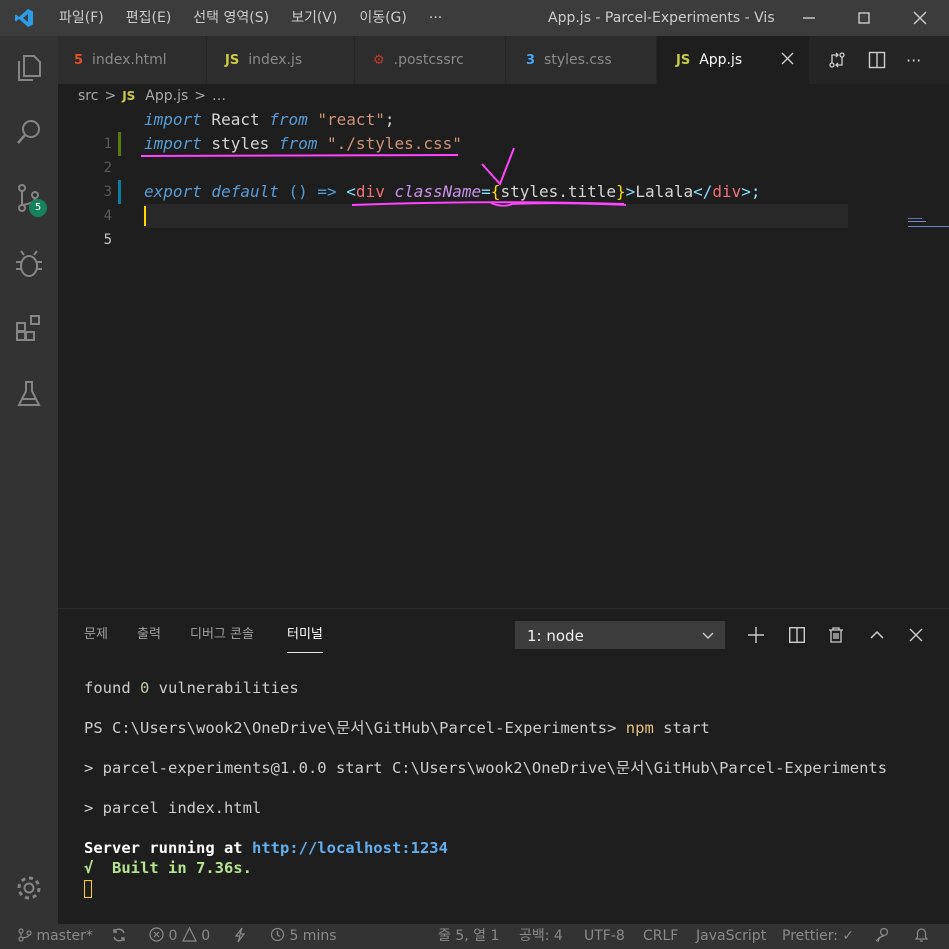 This screenshot has width=949, height=949. I want to click on css3-icon: 3, so click(531, 60).